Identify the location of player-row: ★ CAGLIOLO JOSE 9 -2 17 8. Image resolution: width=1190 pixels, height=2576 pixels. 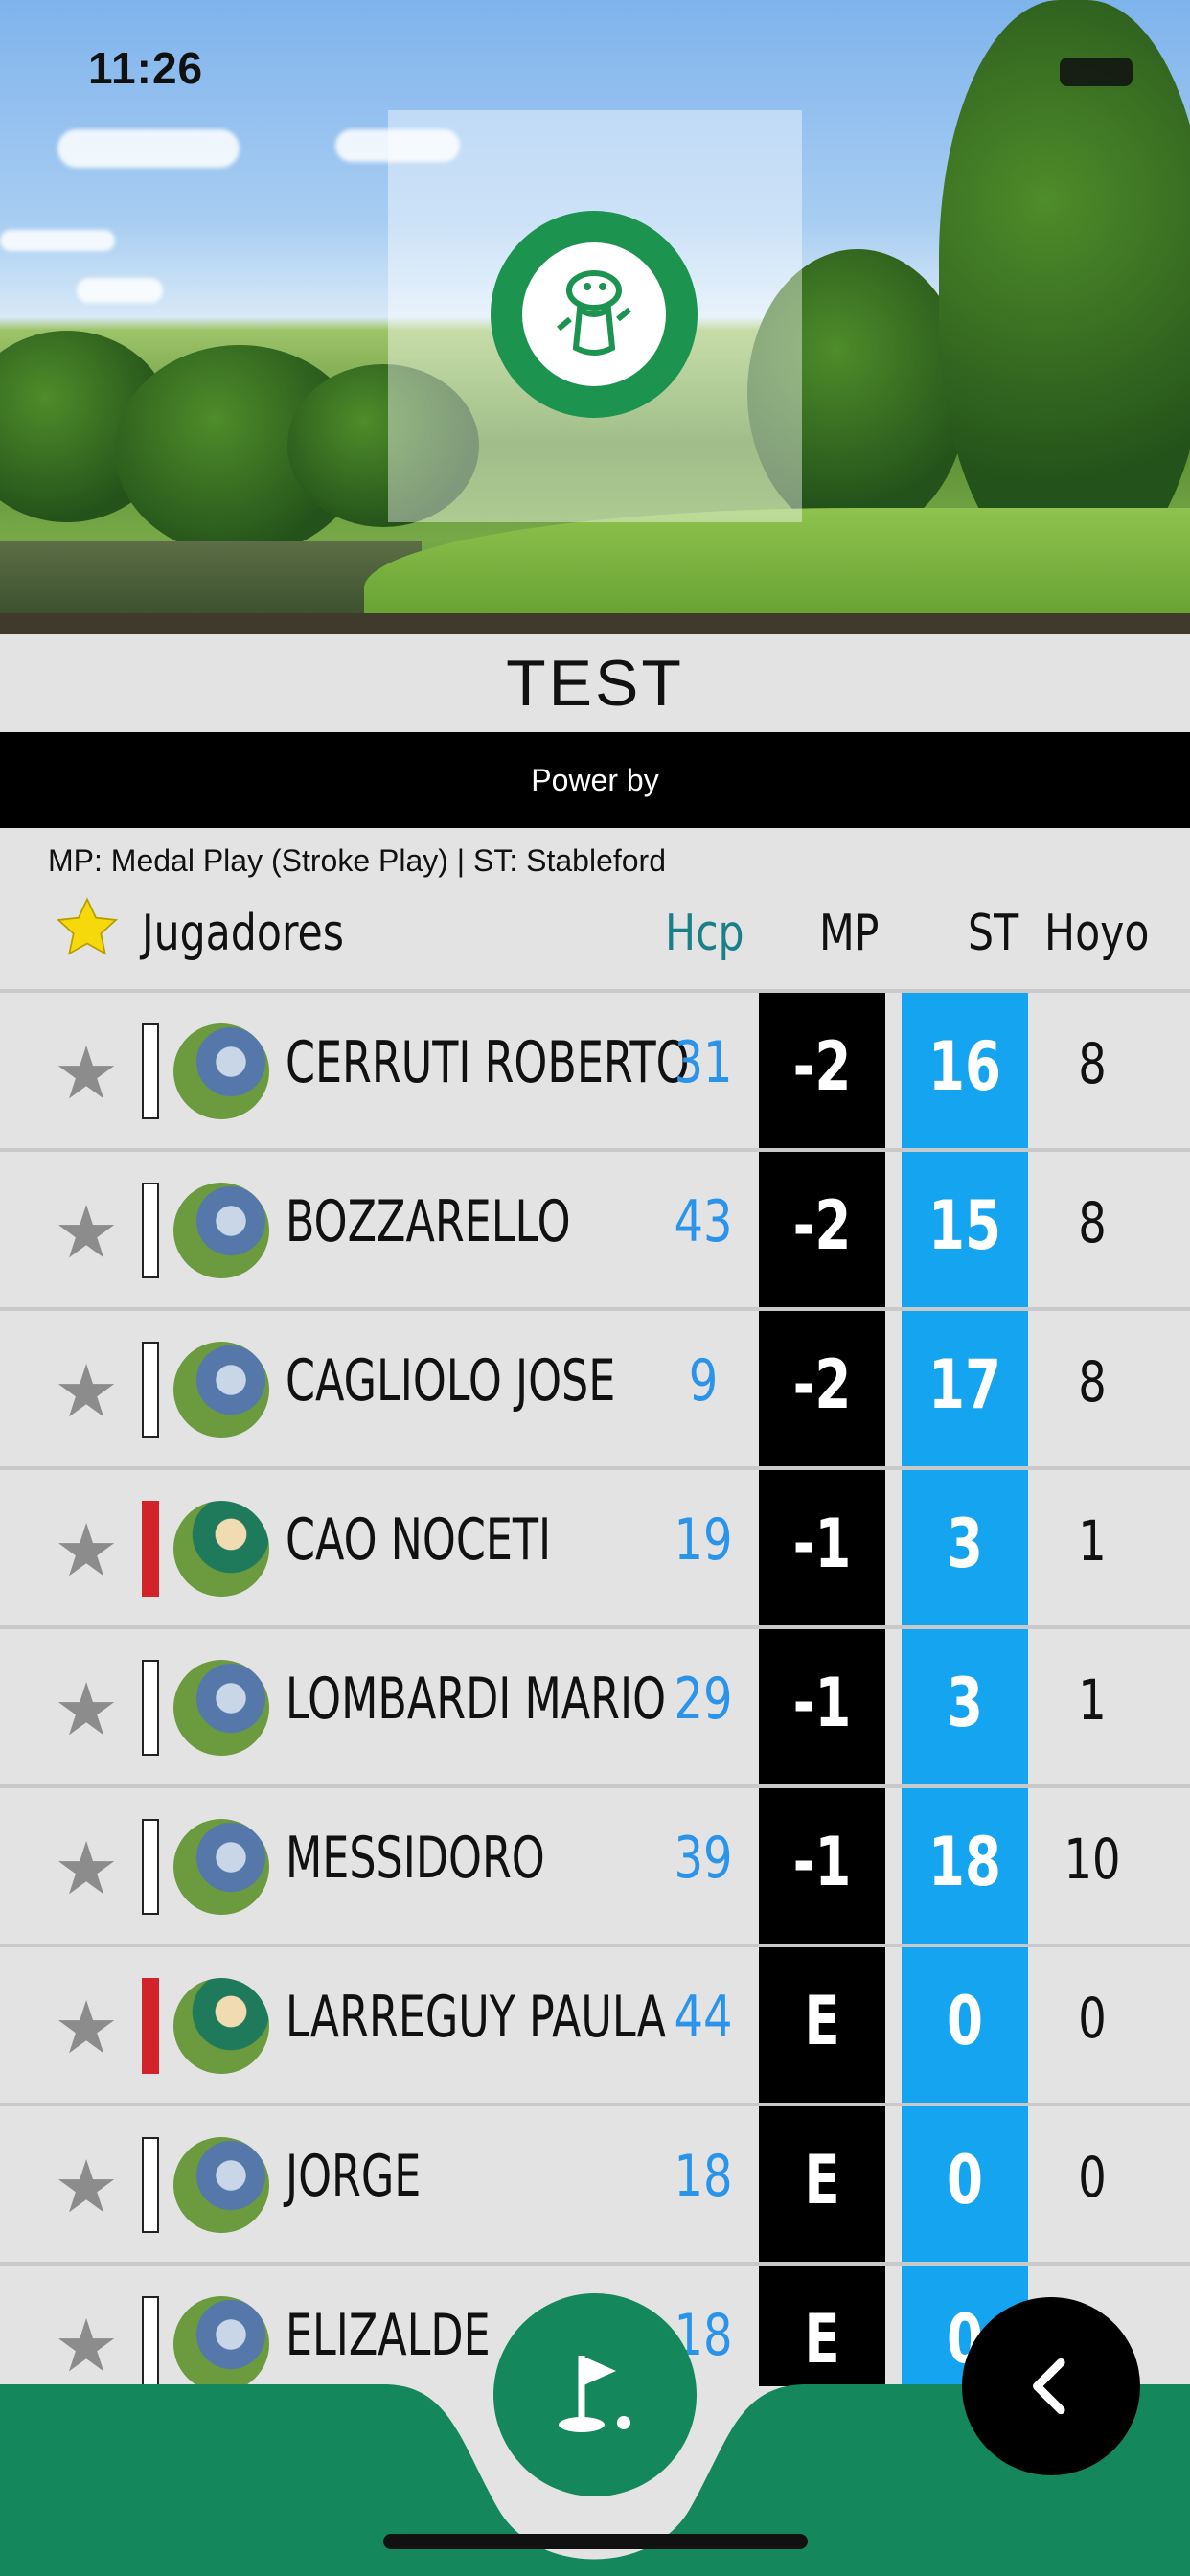
(595, 1390).